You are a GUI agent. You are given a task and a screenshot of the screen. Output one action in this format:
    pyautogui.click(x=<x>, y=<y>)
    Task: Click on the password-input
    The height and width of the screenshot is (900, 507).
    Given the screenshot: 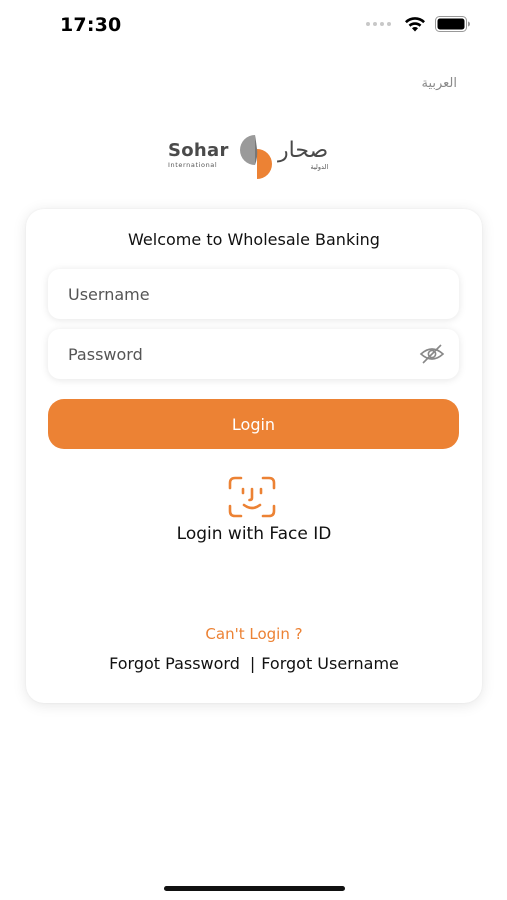 What is the action you would take?
    pyautogui.click(x=253, y=354)
    